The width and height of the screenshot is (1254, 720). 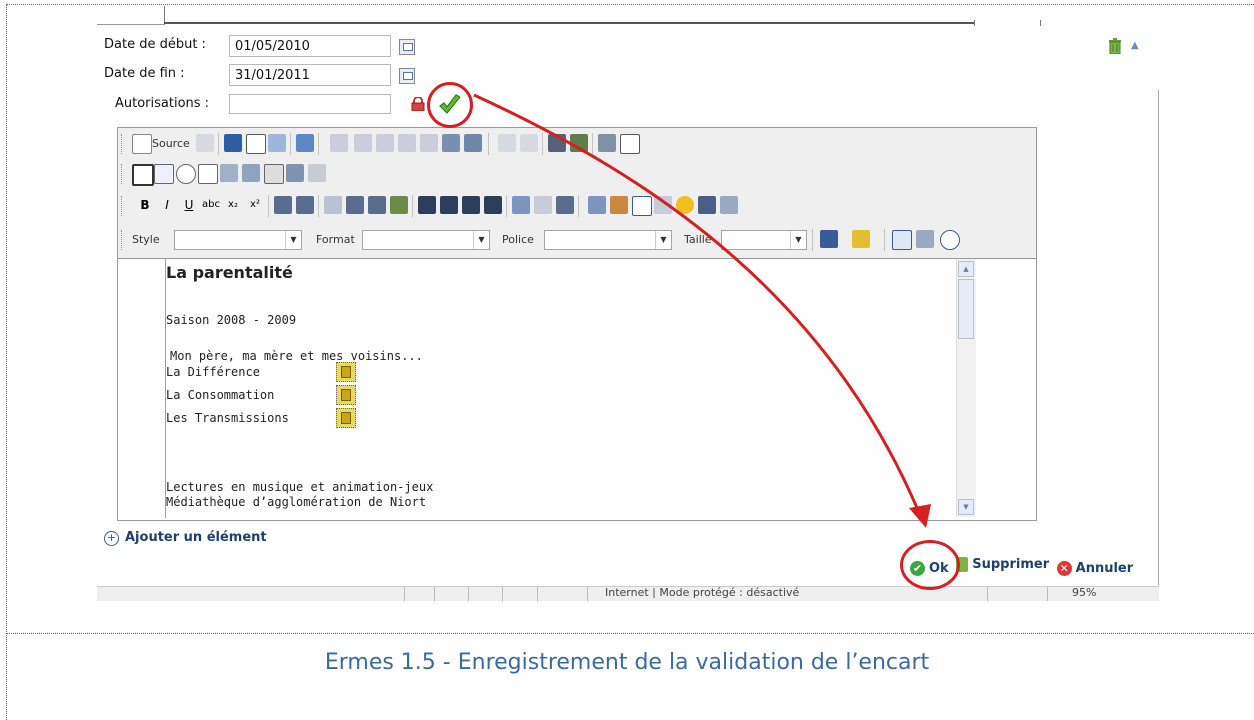 What do you see at coordinates (685, 205) in the screenshot?
I see `smiley-icon` at bounding box center [685, 205].